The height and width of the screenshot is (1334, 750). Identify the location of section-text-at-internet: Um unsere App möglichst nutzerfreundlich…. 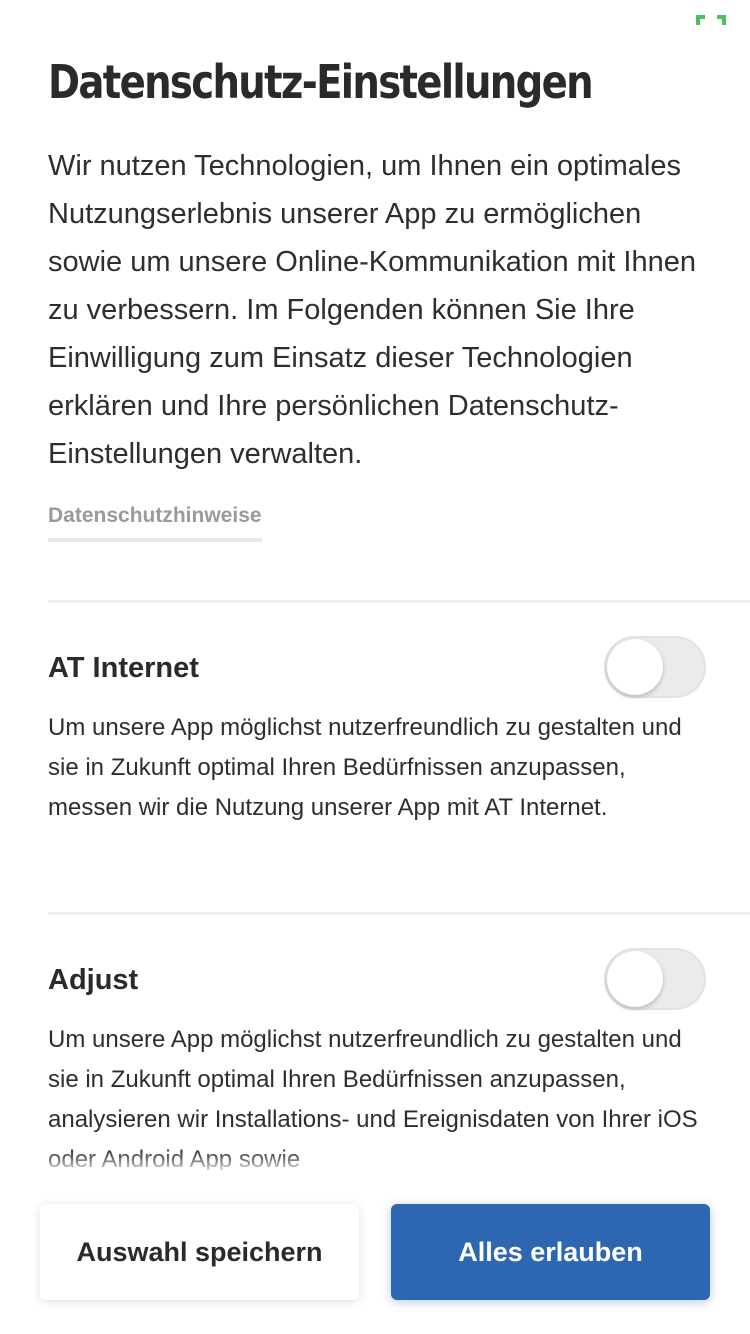
(365, 767).